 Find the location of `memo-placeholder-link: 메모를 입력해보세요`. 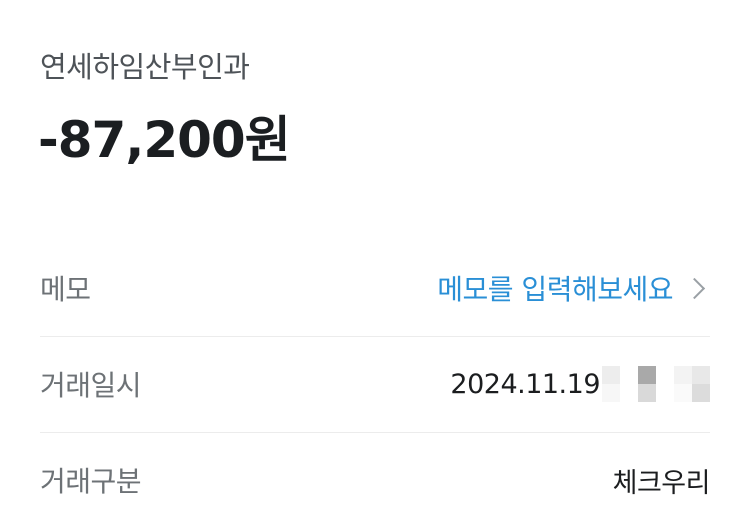

memo-placeholder-link: 메모를 입력해보세요 is located at coordinates (555, 288).